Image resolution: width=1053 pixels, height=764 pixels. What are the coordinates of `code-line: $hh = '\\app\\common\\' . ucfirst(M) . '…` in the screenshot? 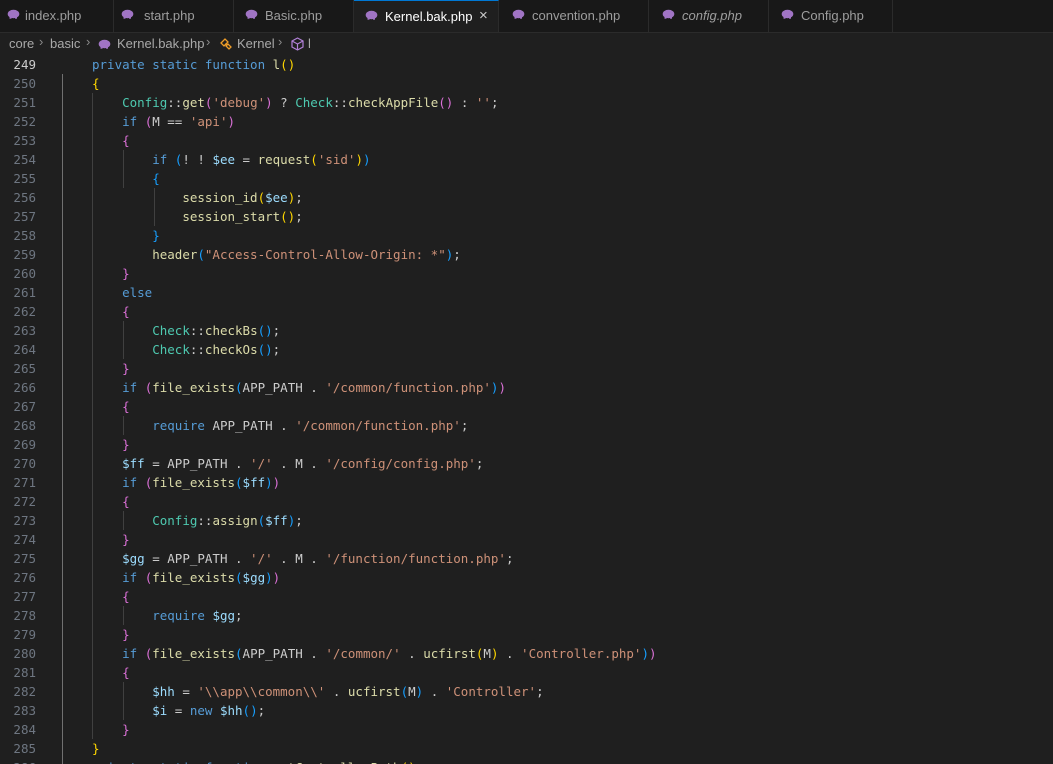 It's located at (317, 691).